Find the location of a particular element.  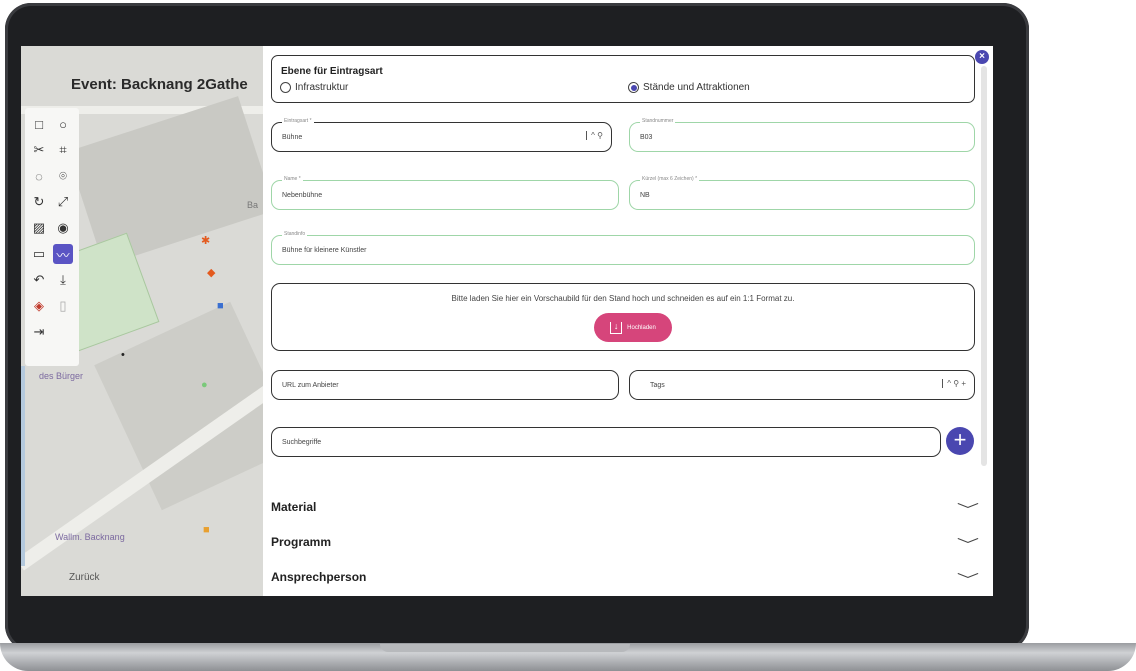

radio-dot-selected is located at coordinates (633, 87).